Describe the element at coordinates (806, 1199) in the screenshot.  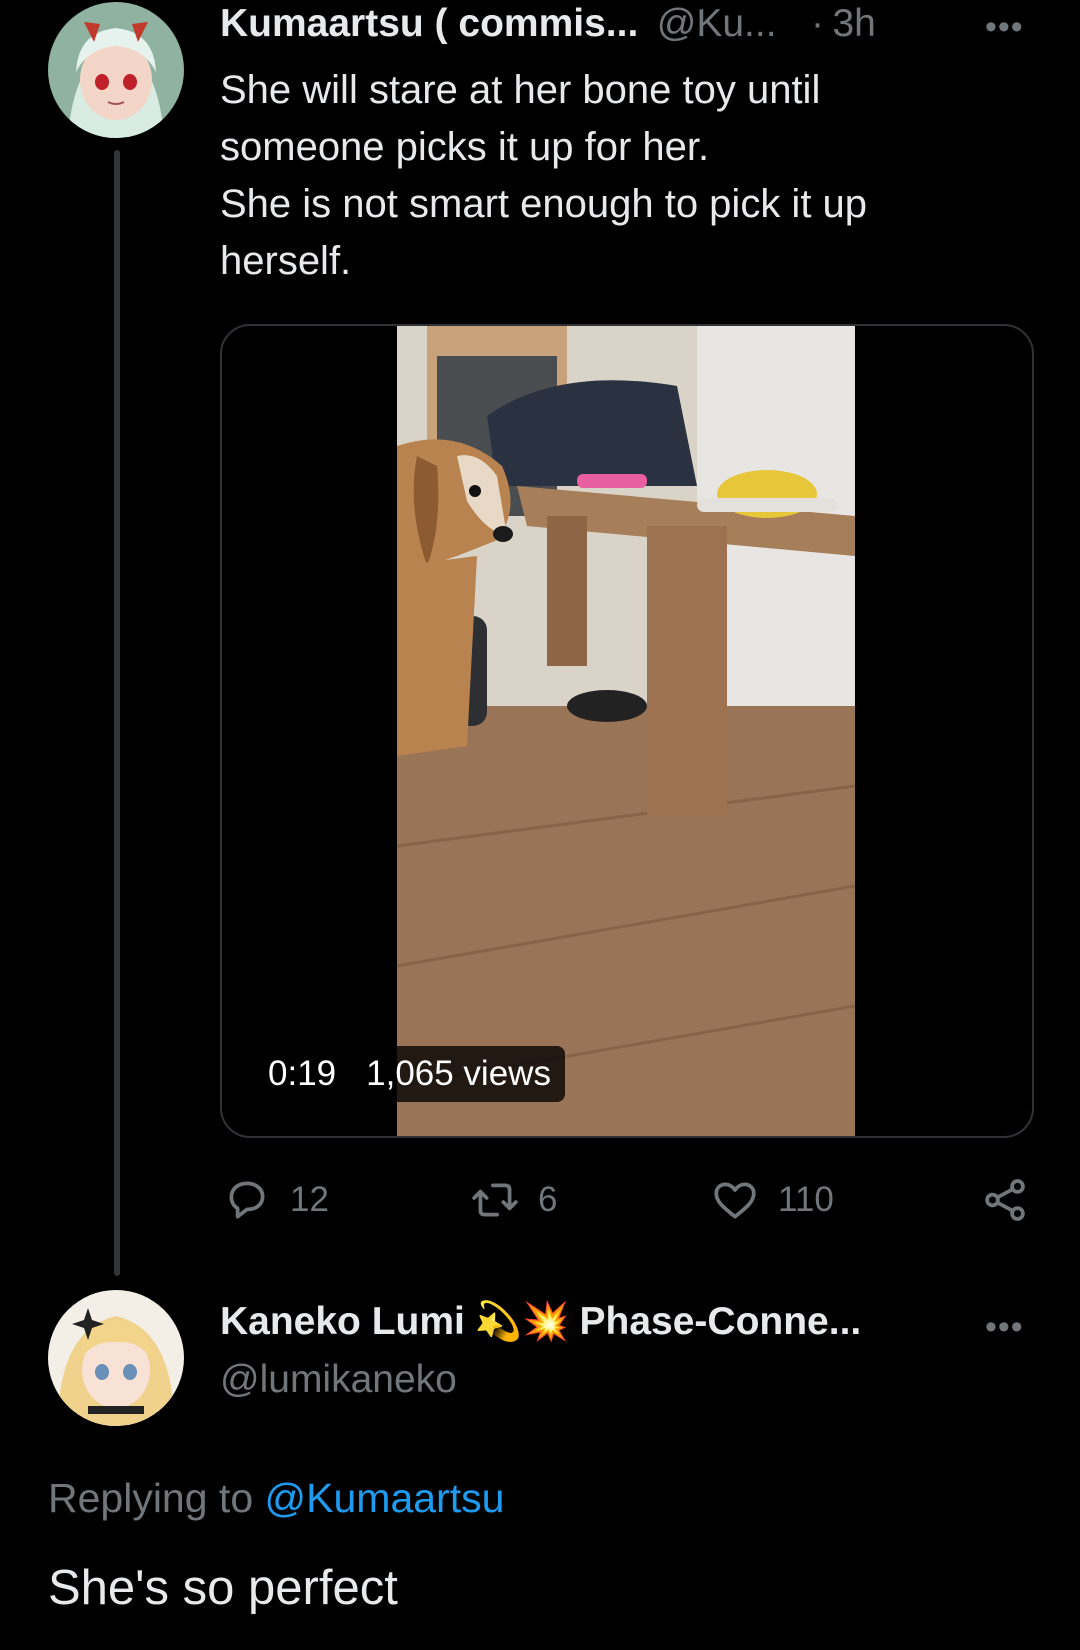
I see `like-count: 110` at that location.